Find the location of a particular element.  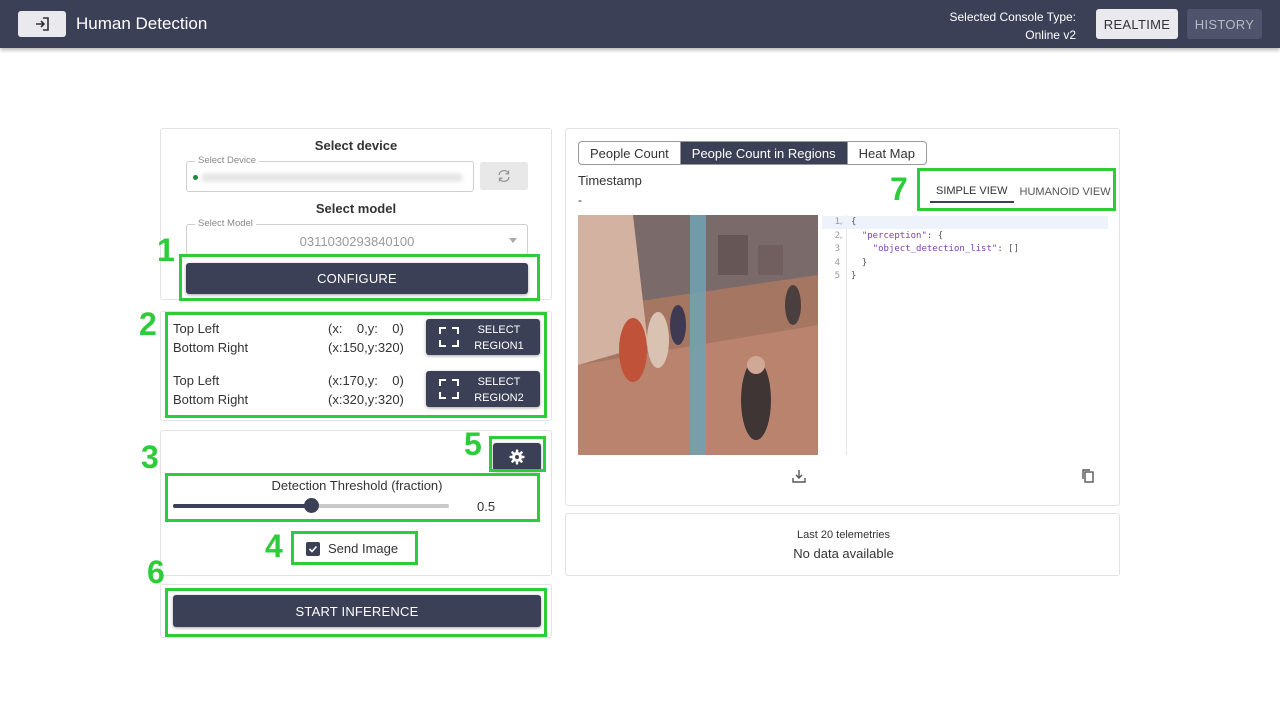

telemetry-panel: Last 20 telemetries No data available is located at coordinates (842, 544).